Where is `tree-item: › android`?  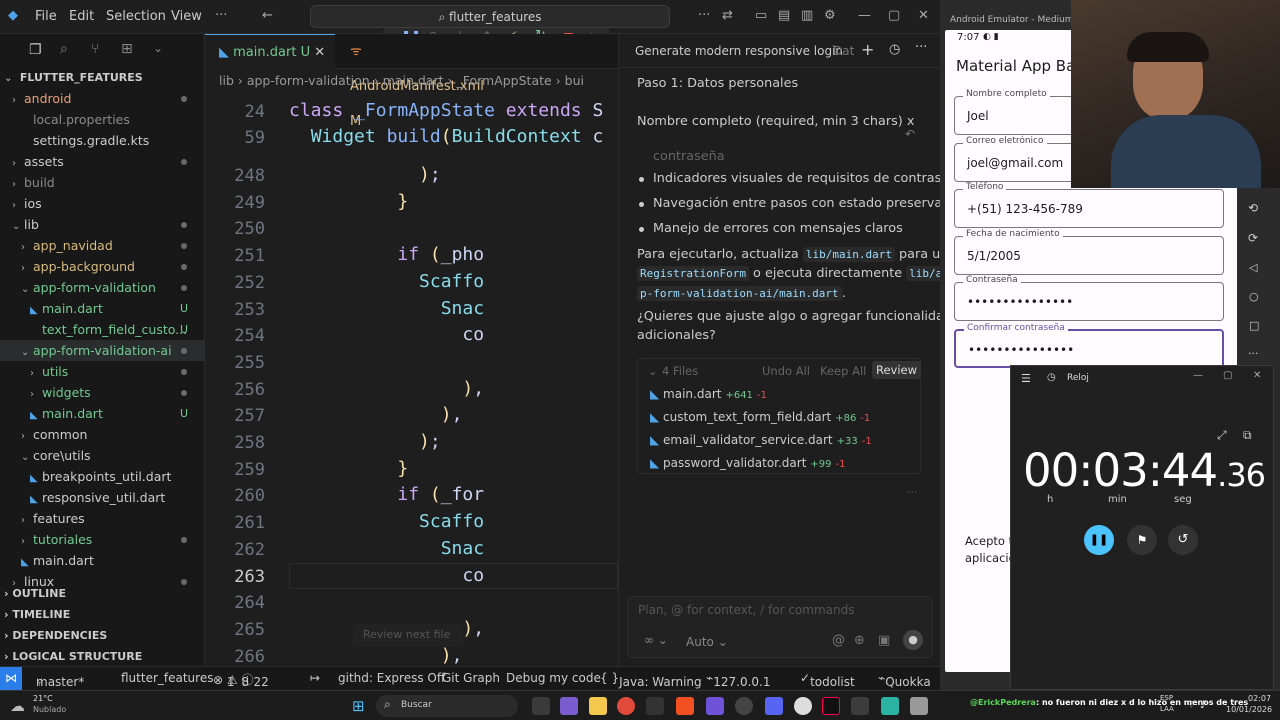 tree-item: › android is located at coordinates (102, 98).